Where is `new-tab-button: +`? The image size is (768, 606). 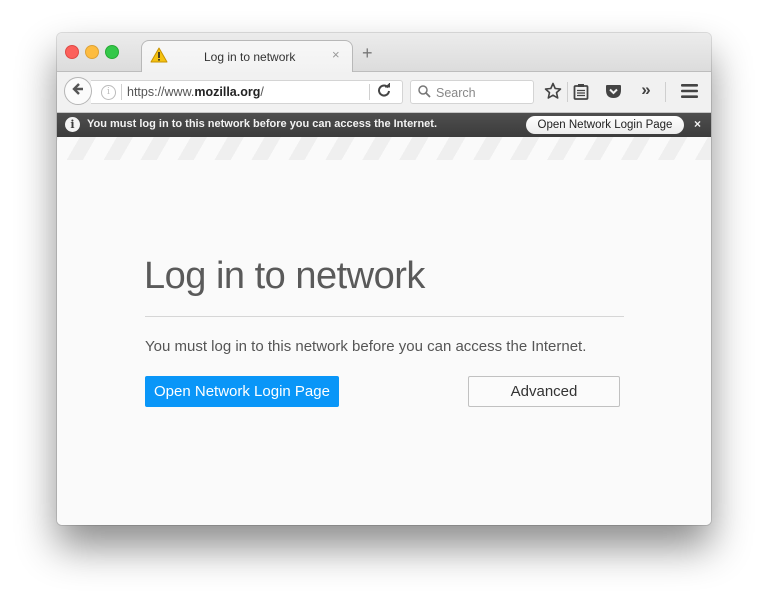
new-tab-button: + is located at coordinates (367, 53).